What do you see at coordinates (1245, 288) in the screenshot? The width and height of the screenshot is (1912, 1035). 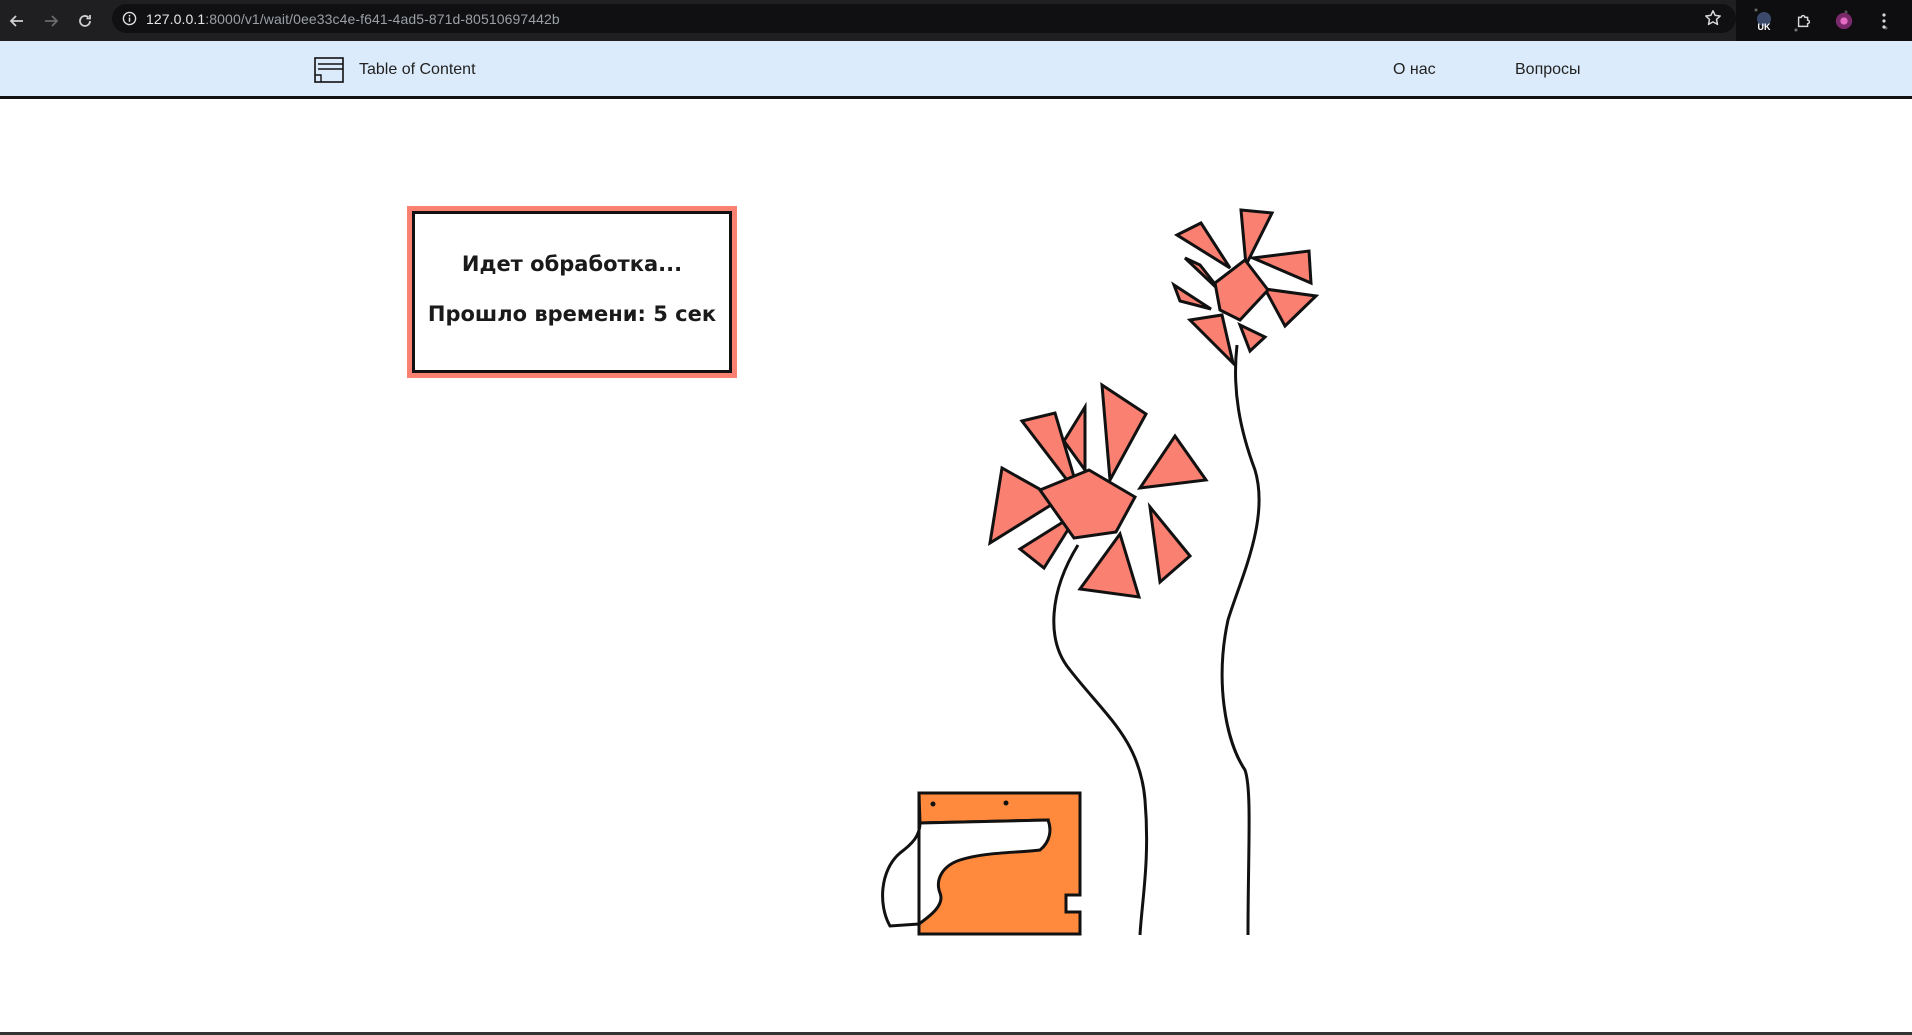 I see `right-flower` at bounding box center [1245, 288].